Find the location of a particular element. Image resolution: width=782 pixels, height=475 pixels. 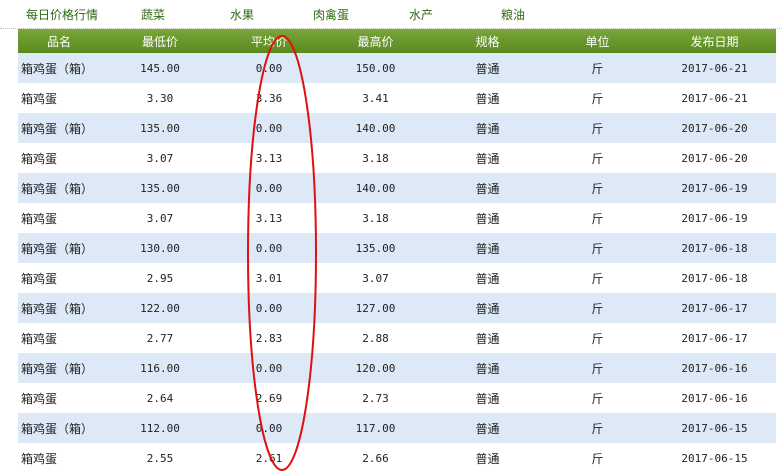

cell-min-price: 135.00 is located at coordinates (160, 128).